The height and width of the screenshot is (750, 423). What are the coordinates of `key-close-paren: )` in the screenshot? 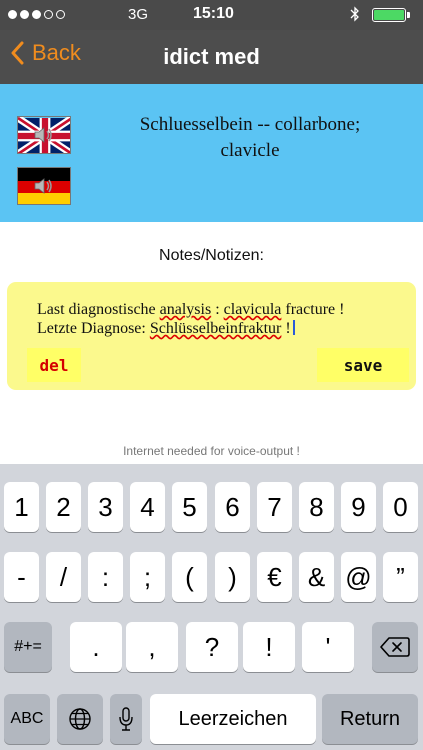 It's located at (232, 577).